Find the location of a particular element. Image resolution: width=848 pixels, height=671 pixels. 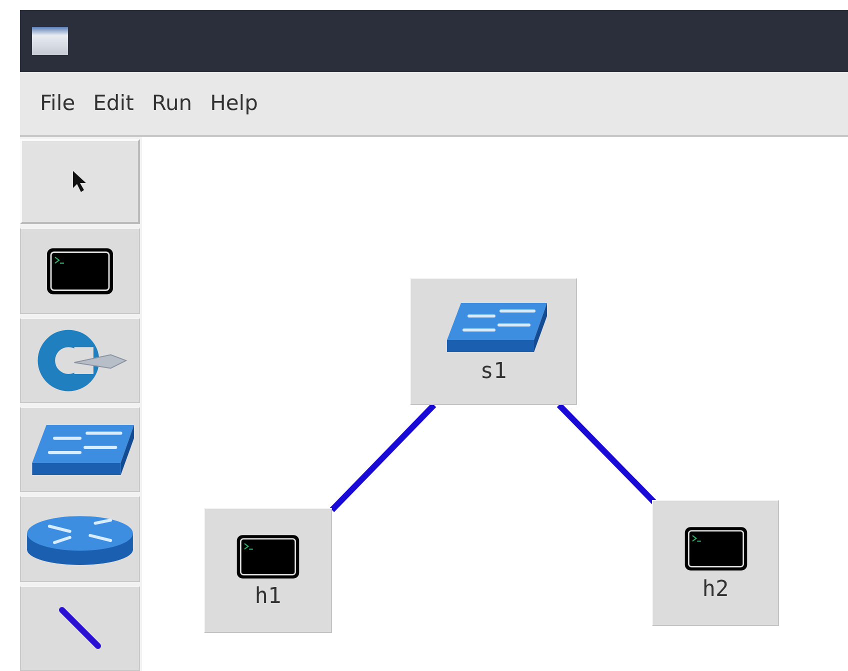

node-label: s1 is located at coordinates (493, 372).